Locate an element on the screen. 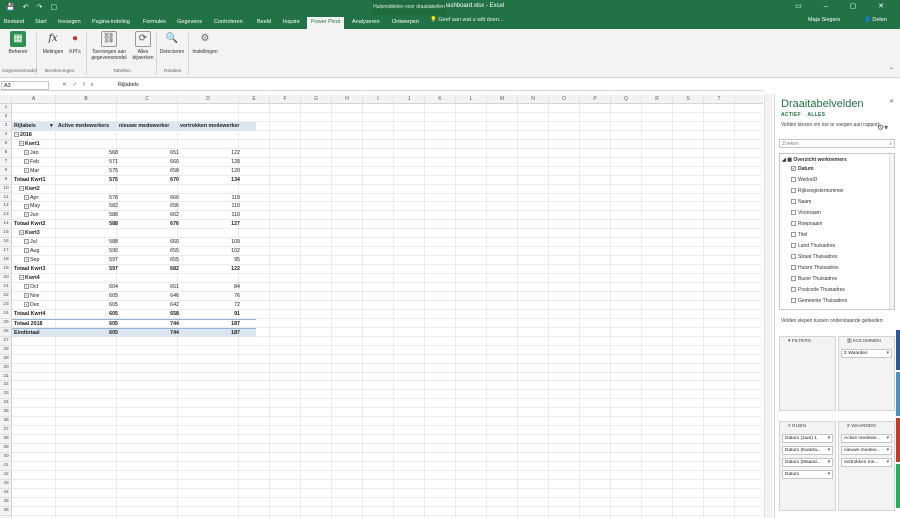 The height and width of the screenshot is (518, 900). pivot-row: Eindtotaal 605 744 187 is located at coordinates (134, 332).